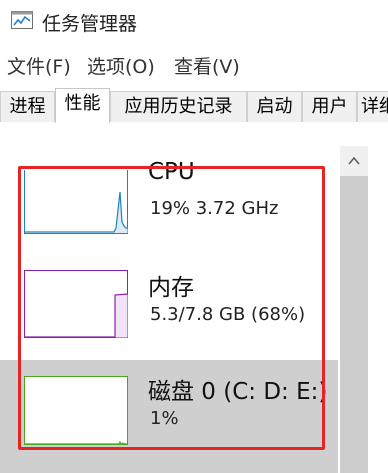 The height and width of the screenshot is (473, 388). Describe the element at coordinates (207, 65) in the screenshot. I see `menu-view: 查看(V)` at that location.